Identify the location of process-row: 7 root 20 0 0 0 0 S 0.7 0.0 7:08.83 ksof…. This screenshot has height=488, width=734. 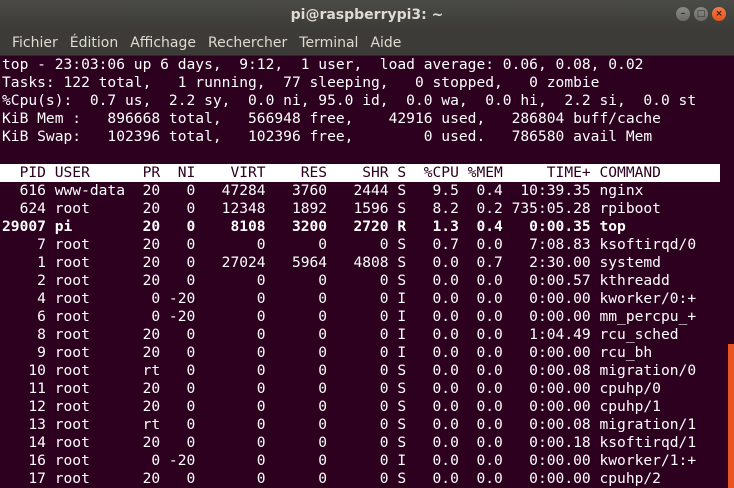
(349, 244).